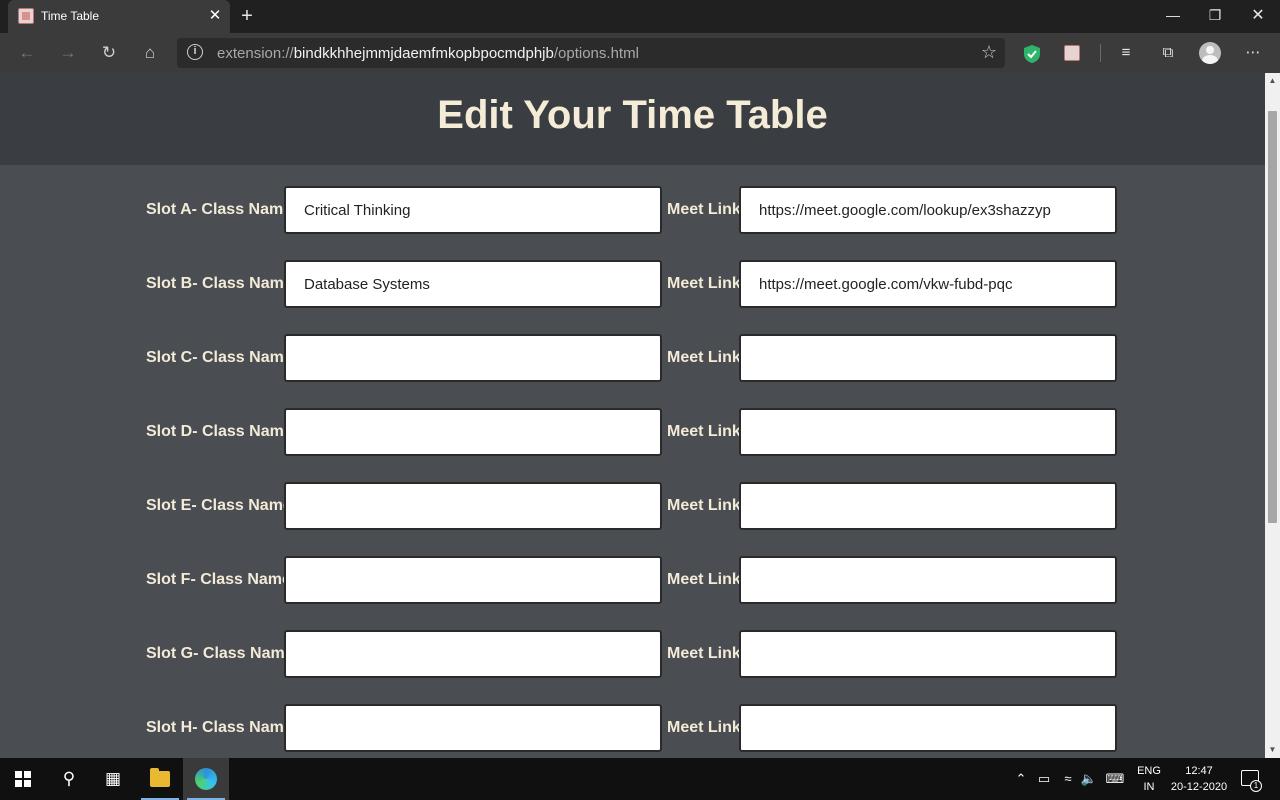  Describe the element at coordinates (1068, 779) in the screenshot. I see `wifi-icon: ≈` at that location.